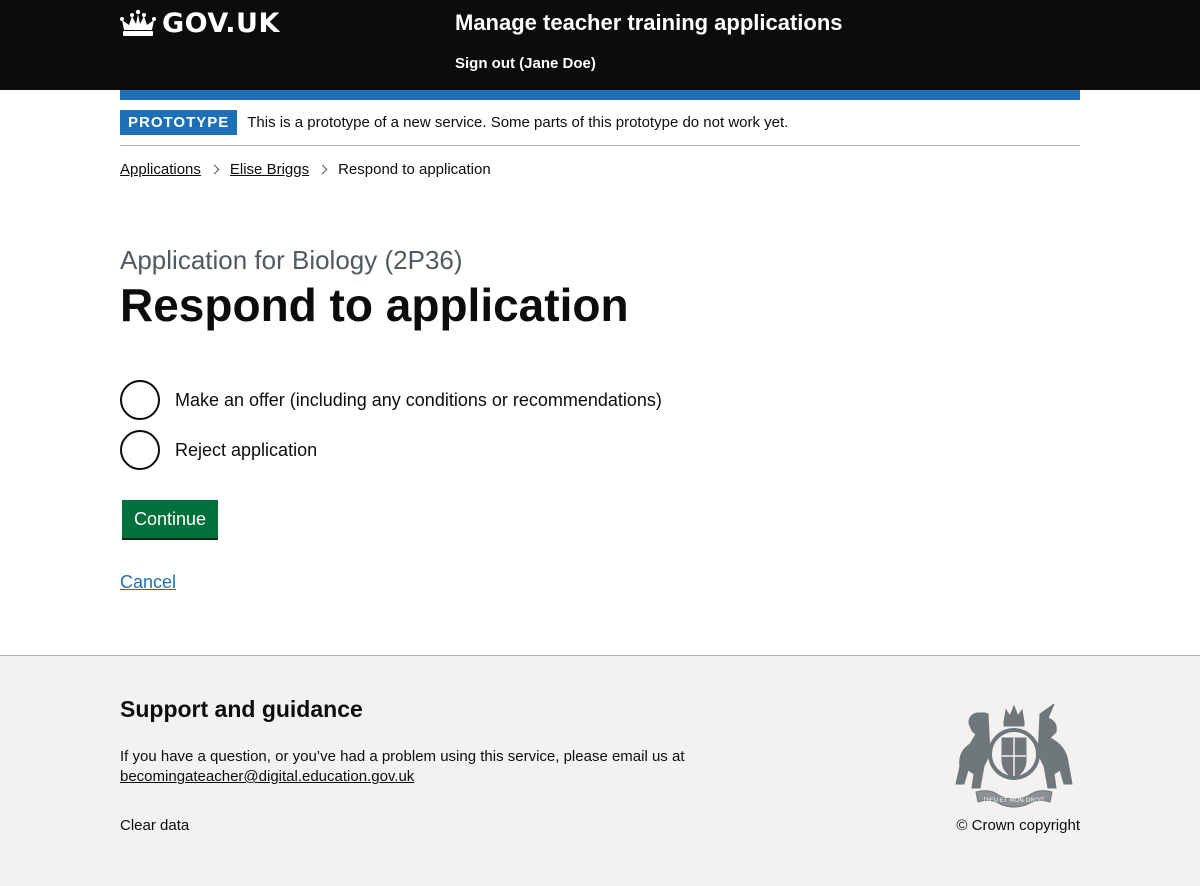 The height and width of the screenshot is (886, 1200). I want to click on cancel-link: Cancel, so click(148, 582).